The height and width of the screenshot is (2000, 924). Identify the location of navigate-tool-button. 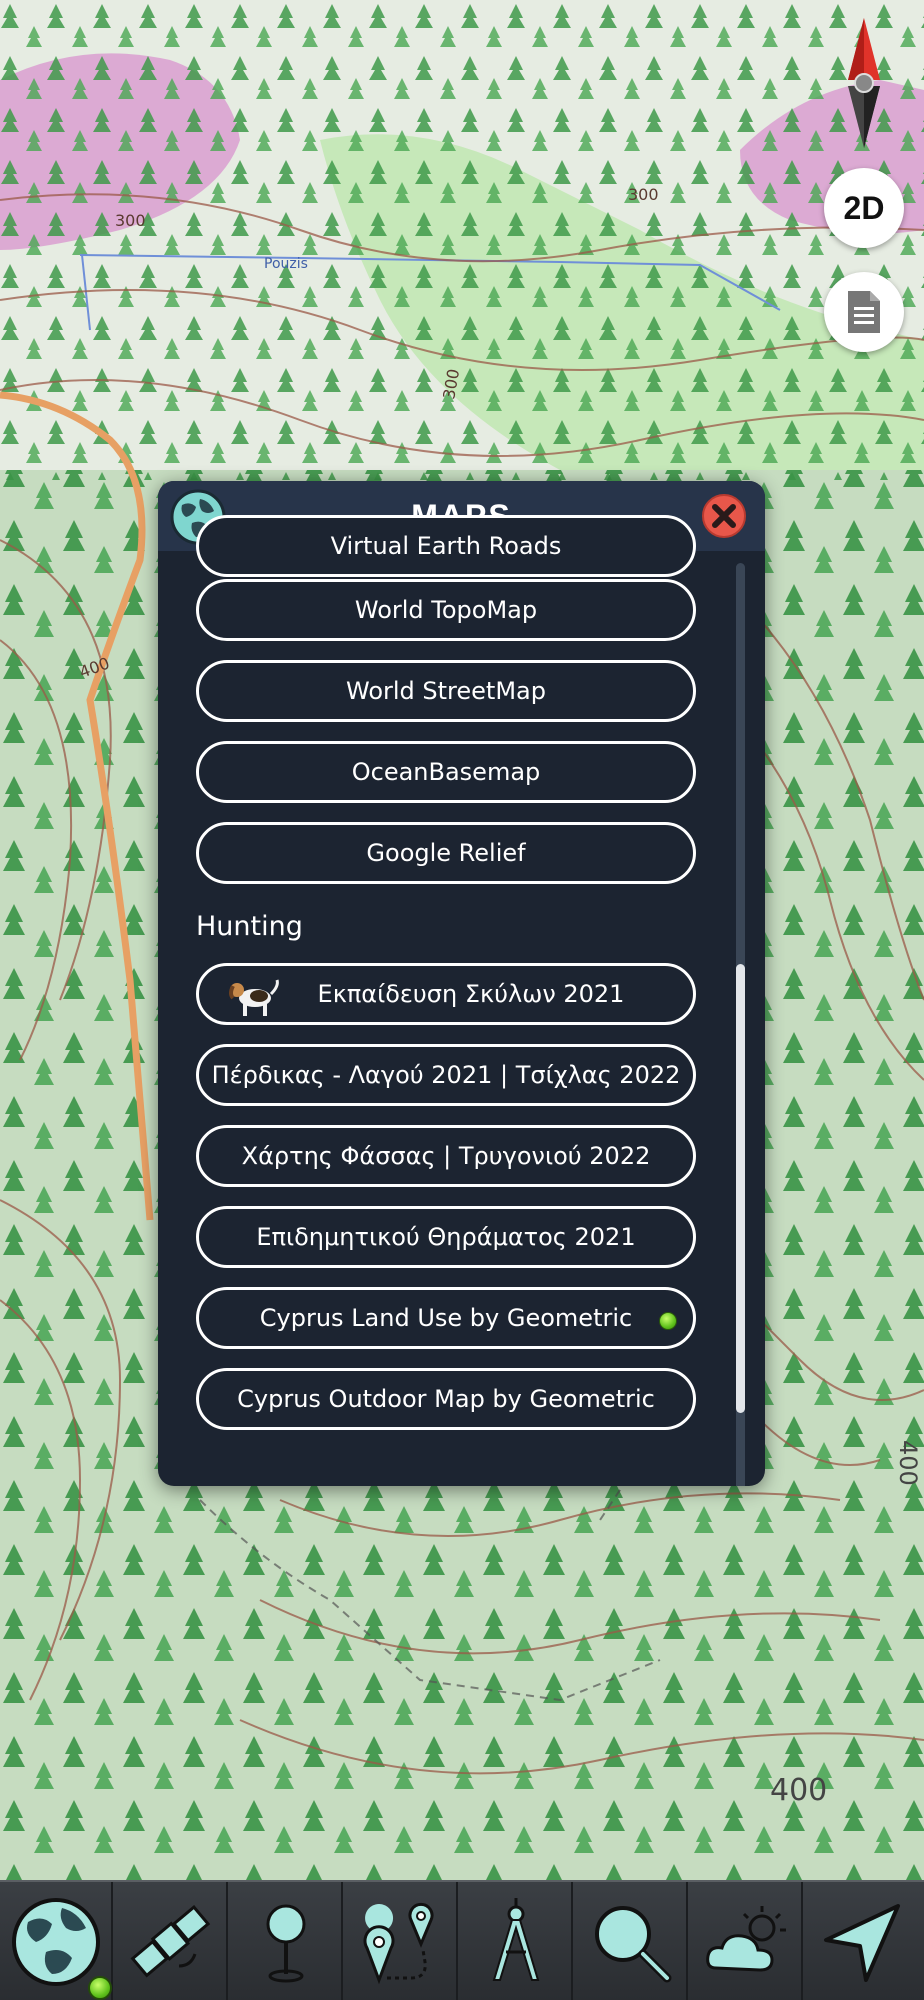
(861, 1941).